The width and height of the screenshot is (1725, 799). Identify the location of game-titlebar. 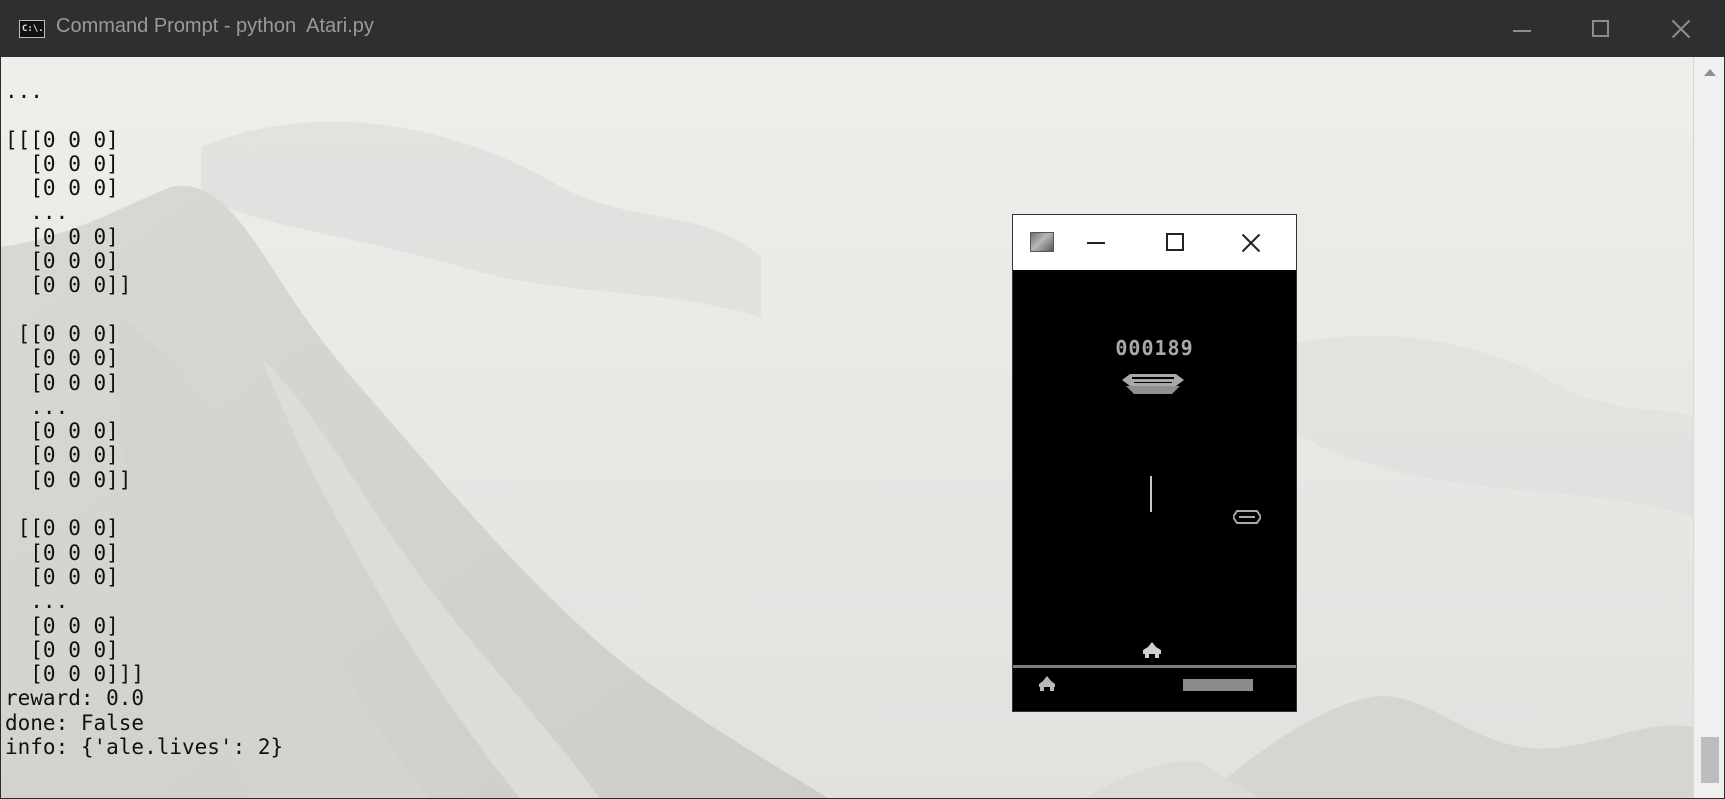
(1154, 242).